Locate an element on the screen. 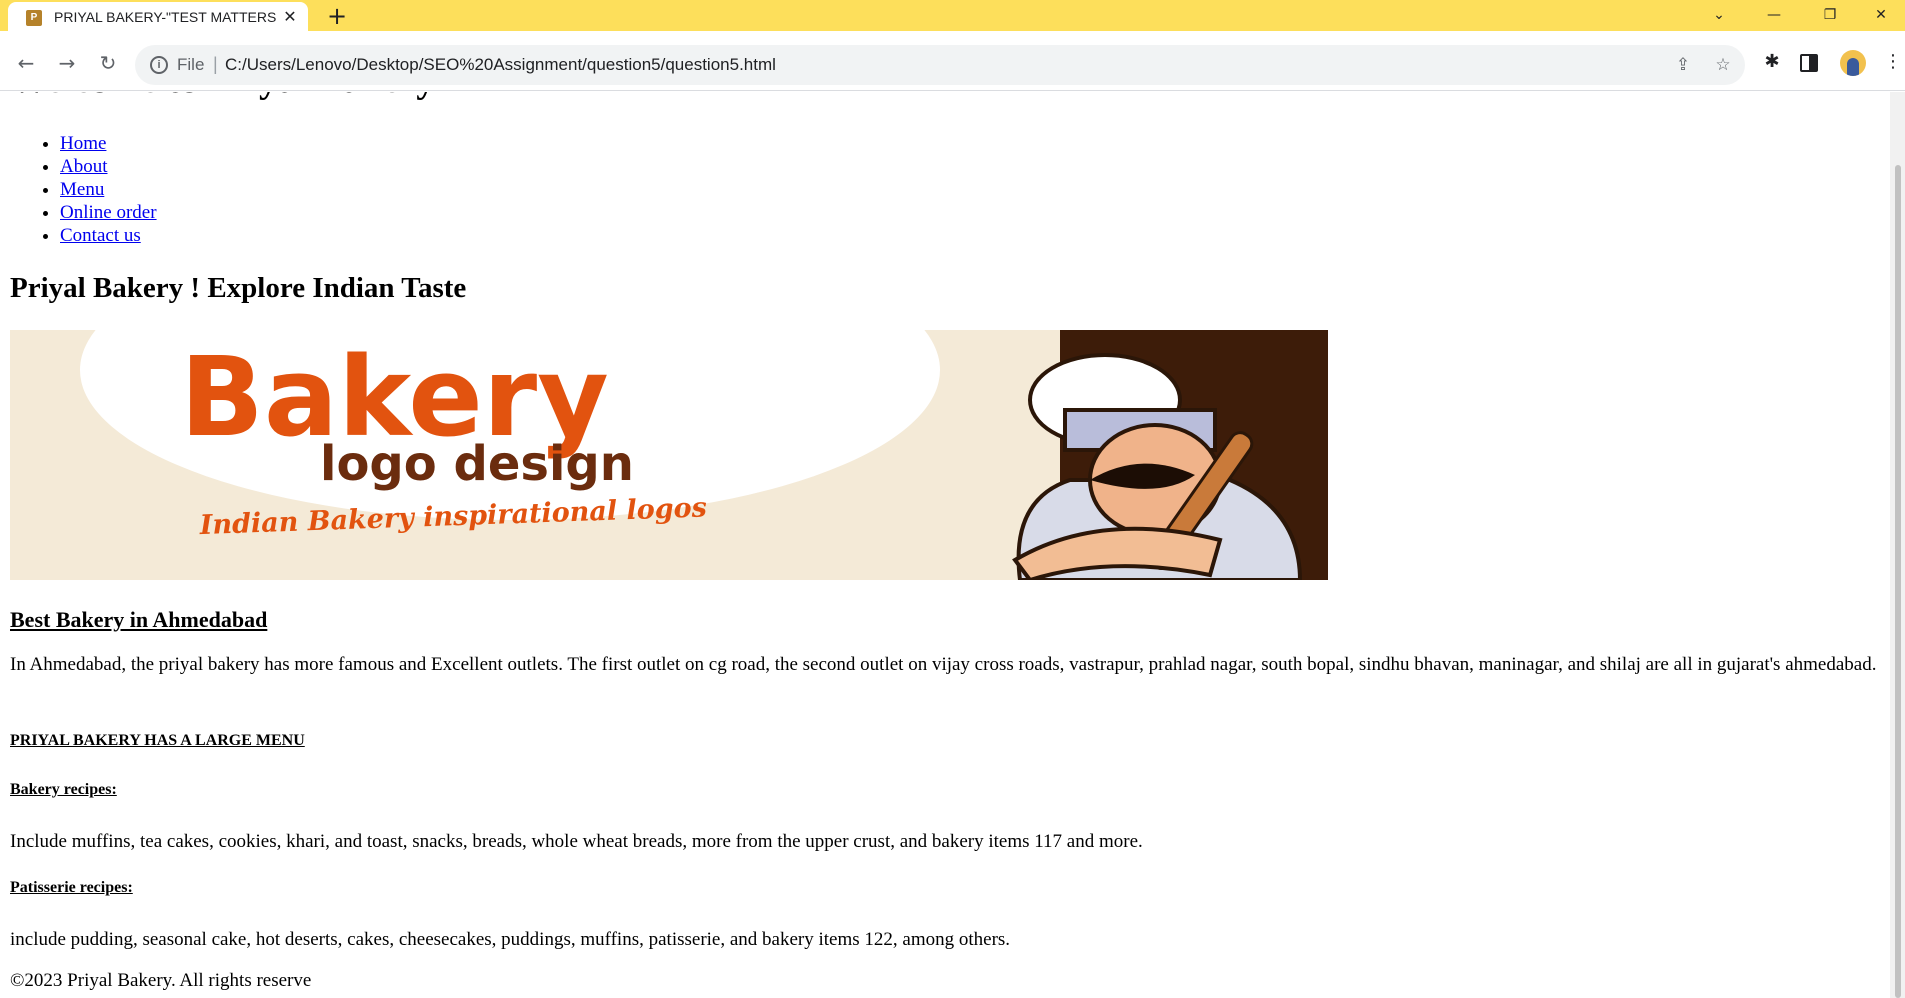 This screenshot has height=998, width=1905. nav-item-contact: Contact us is located at coordinates (108, 235).